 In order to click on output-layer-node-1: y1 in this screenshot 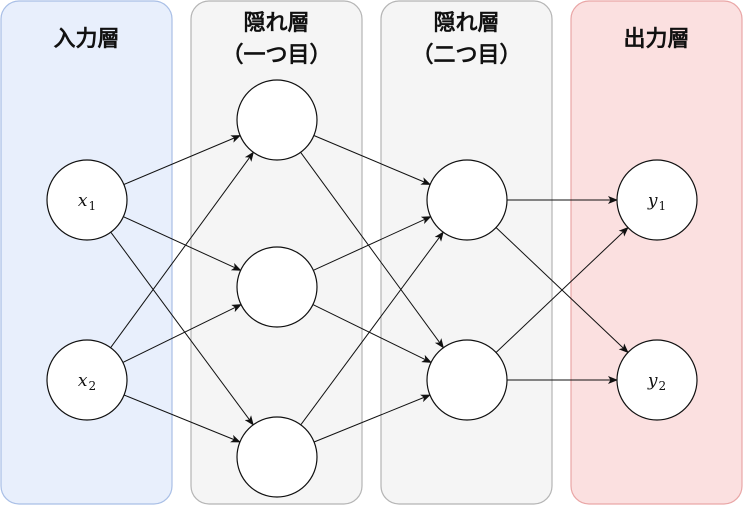, I will do `click(657, 200)`.